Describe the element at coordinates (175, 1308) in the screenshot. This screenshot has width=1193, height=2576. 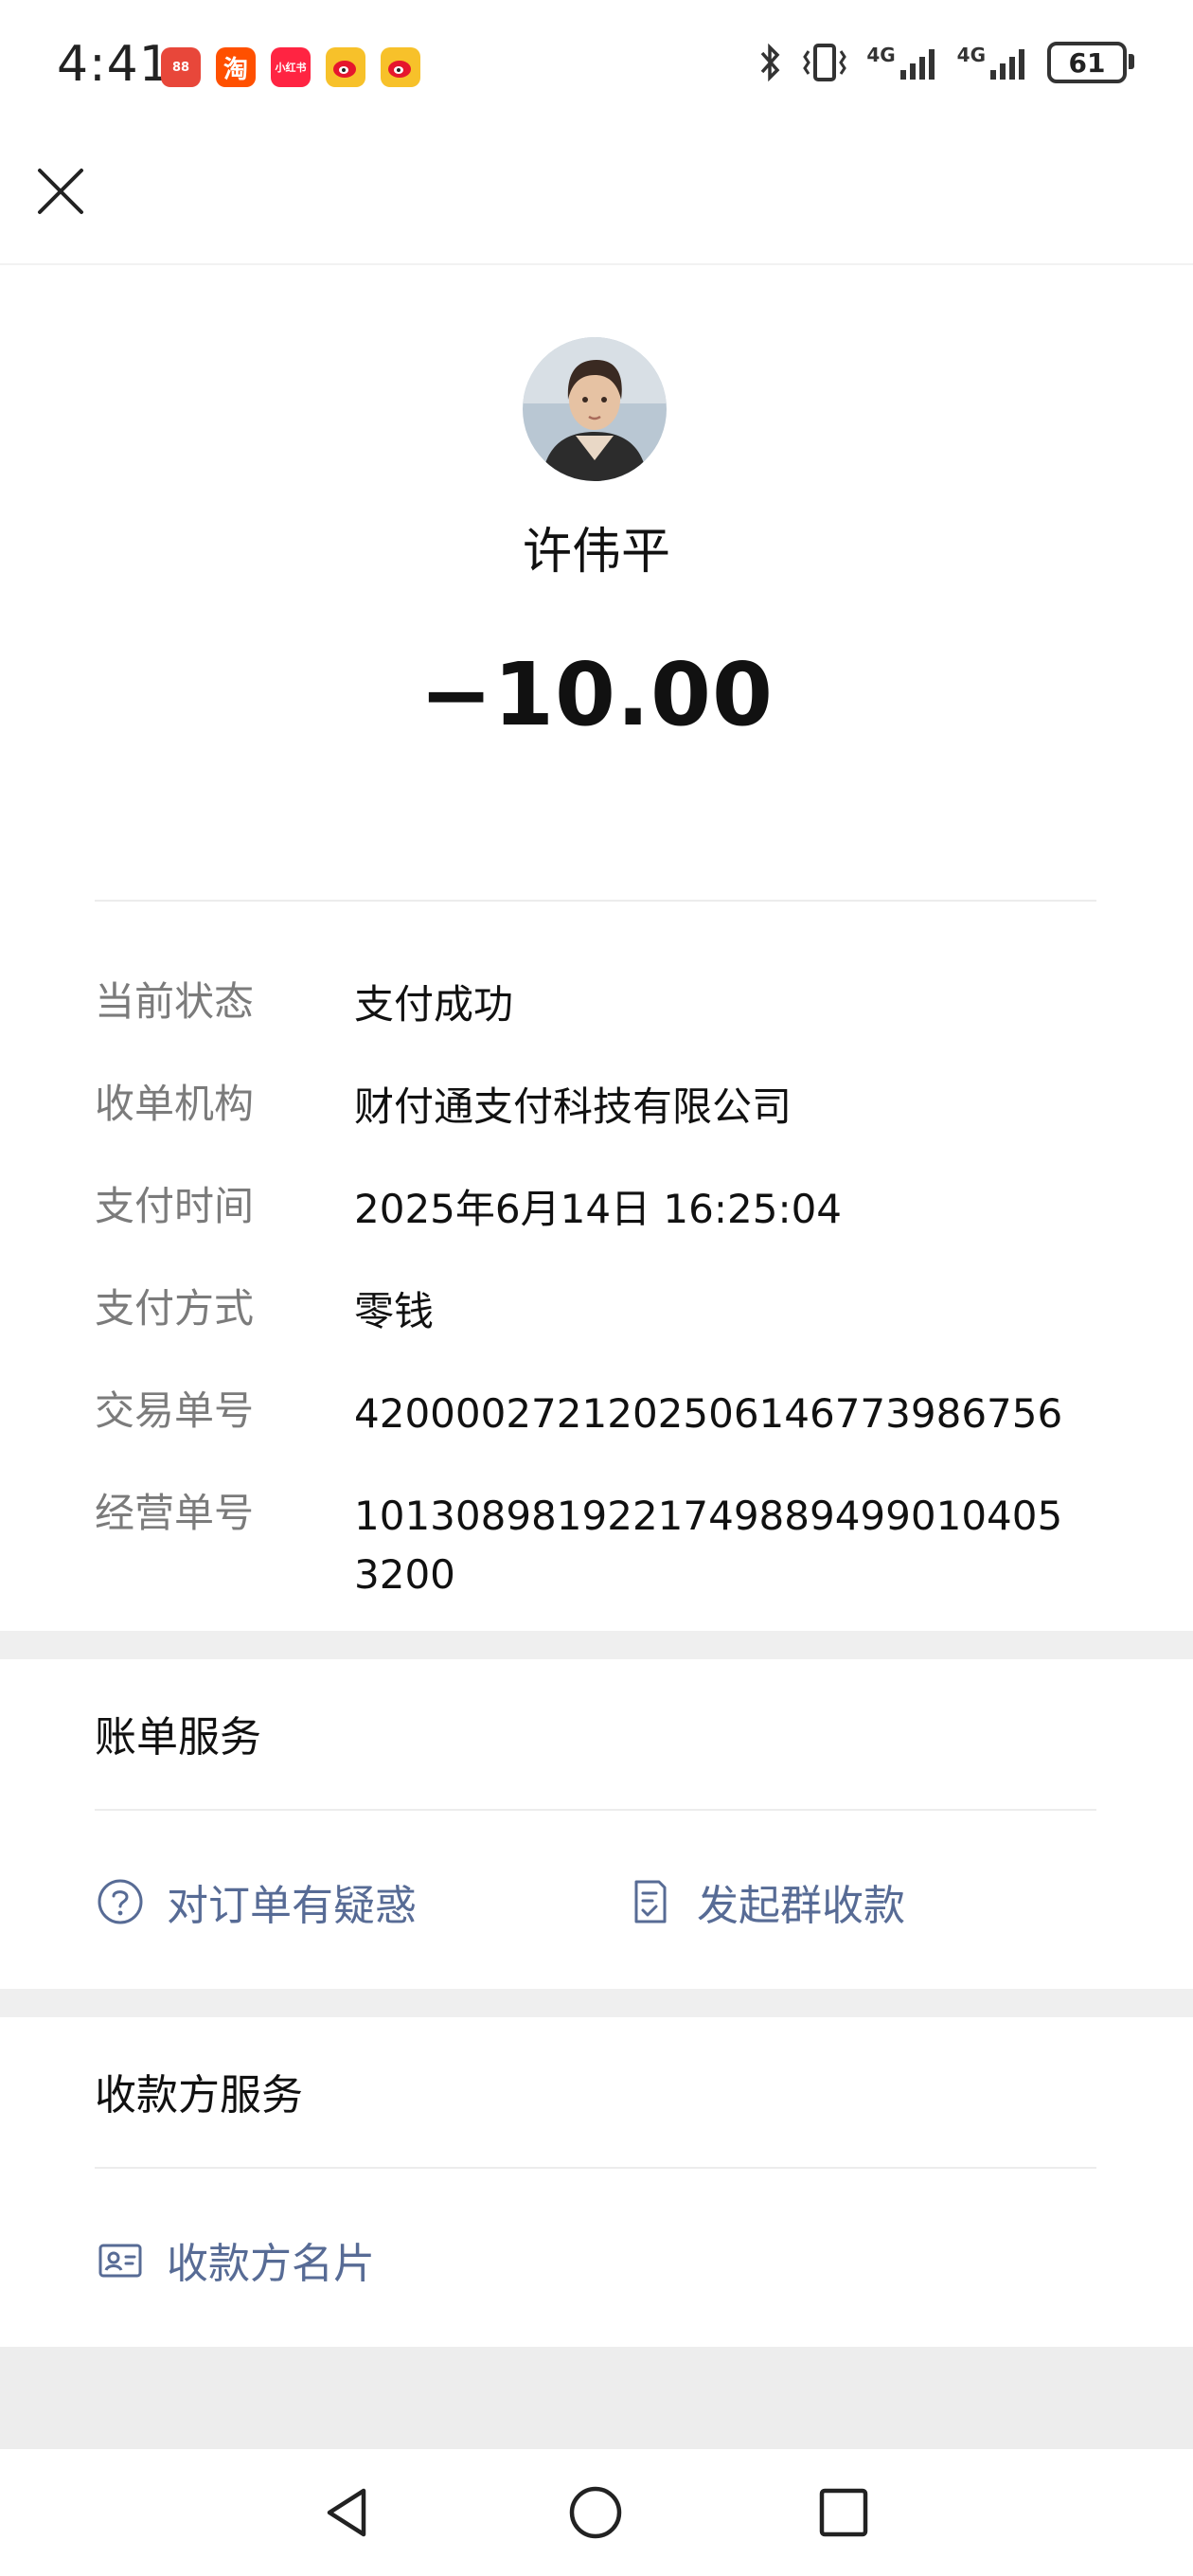
I see `detail-label: 支付方式` at that location.